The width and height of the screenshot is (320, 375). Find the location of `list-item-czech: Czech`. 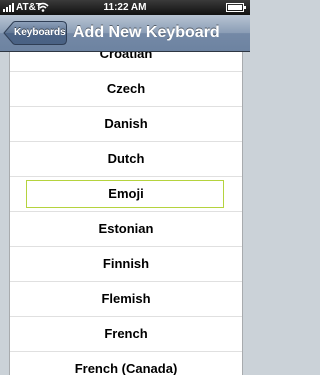

list-item-czech: Czech is located at coordinates (126, 89).